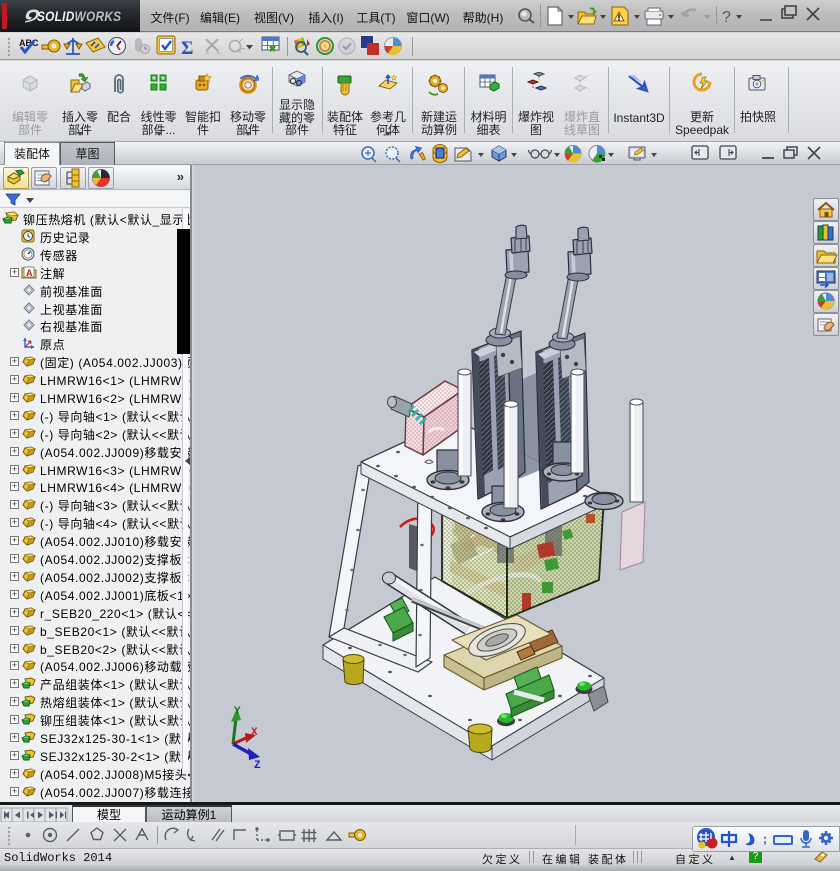 Image resolution: width=840 pixels, height=871 pixels. Describe the element at coordinates (254, 733) in the screenshot. I see `svg-text: X` at that location.